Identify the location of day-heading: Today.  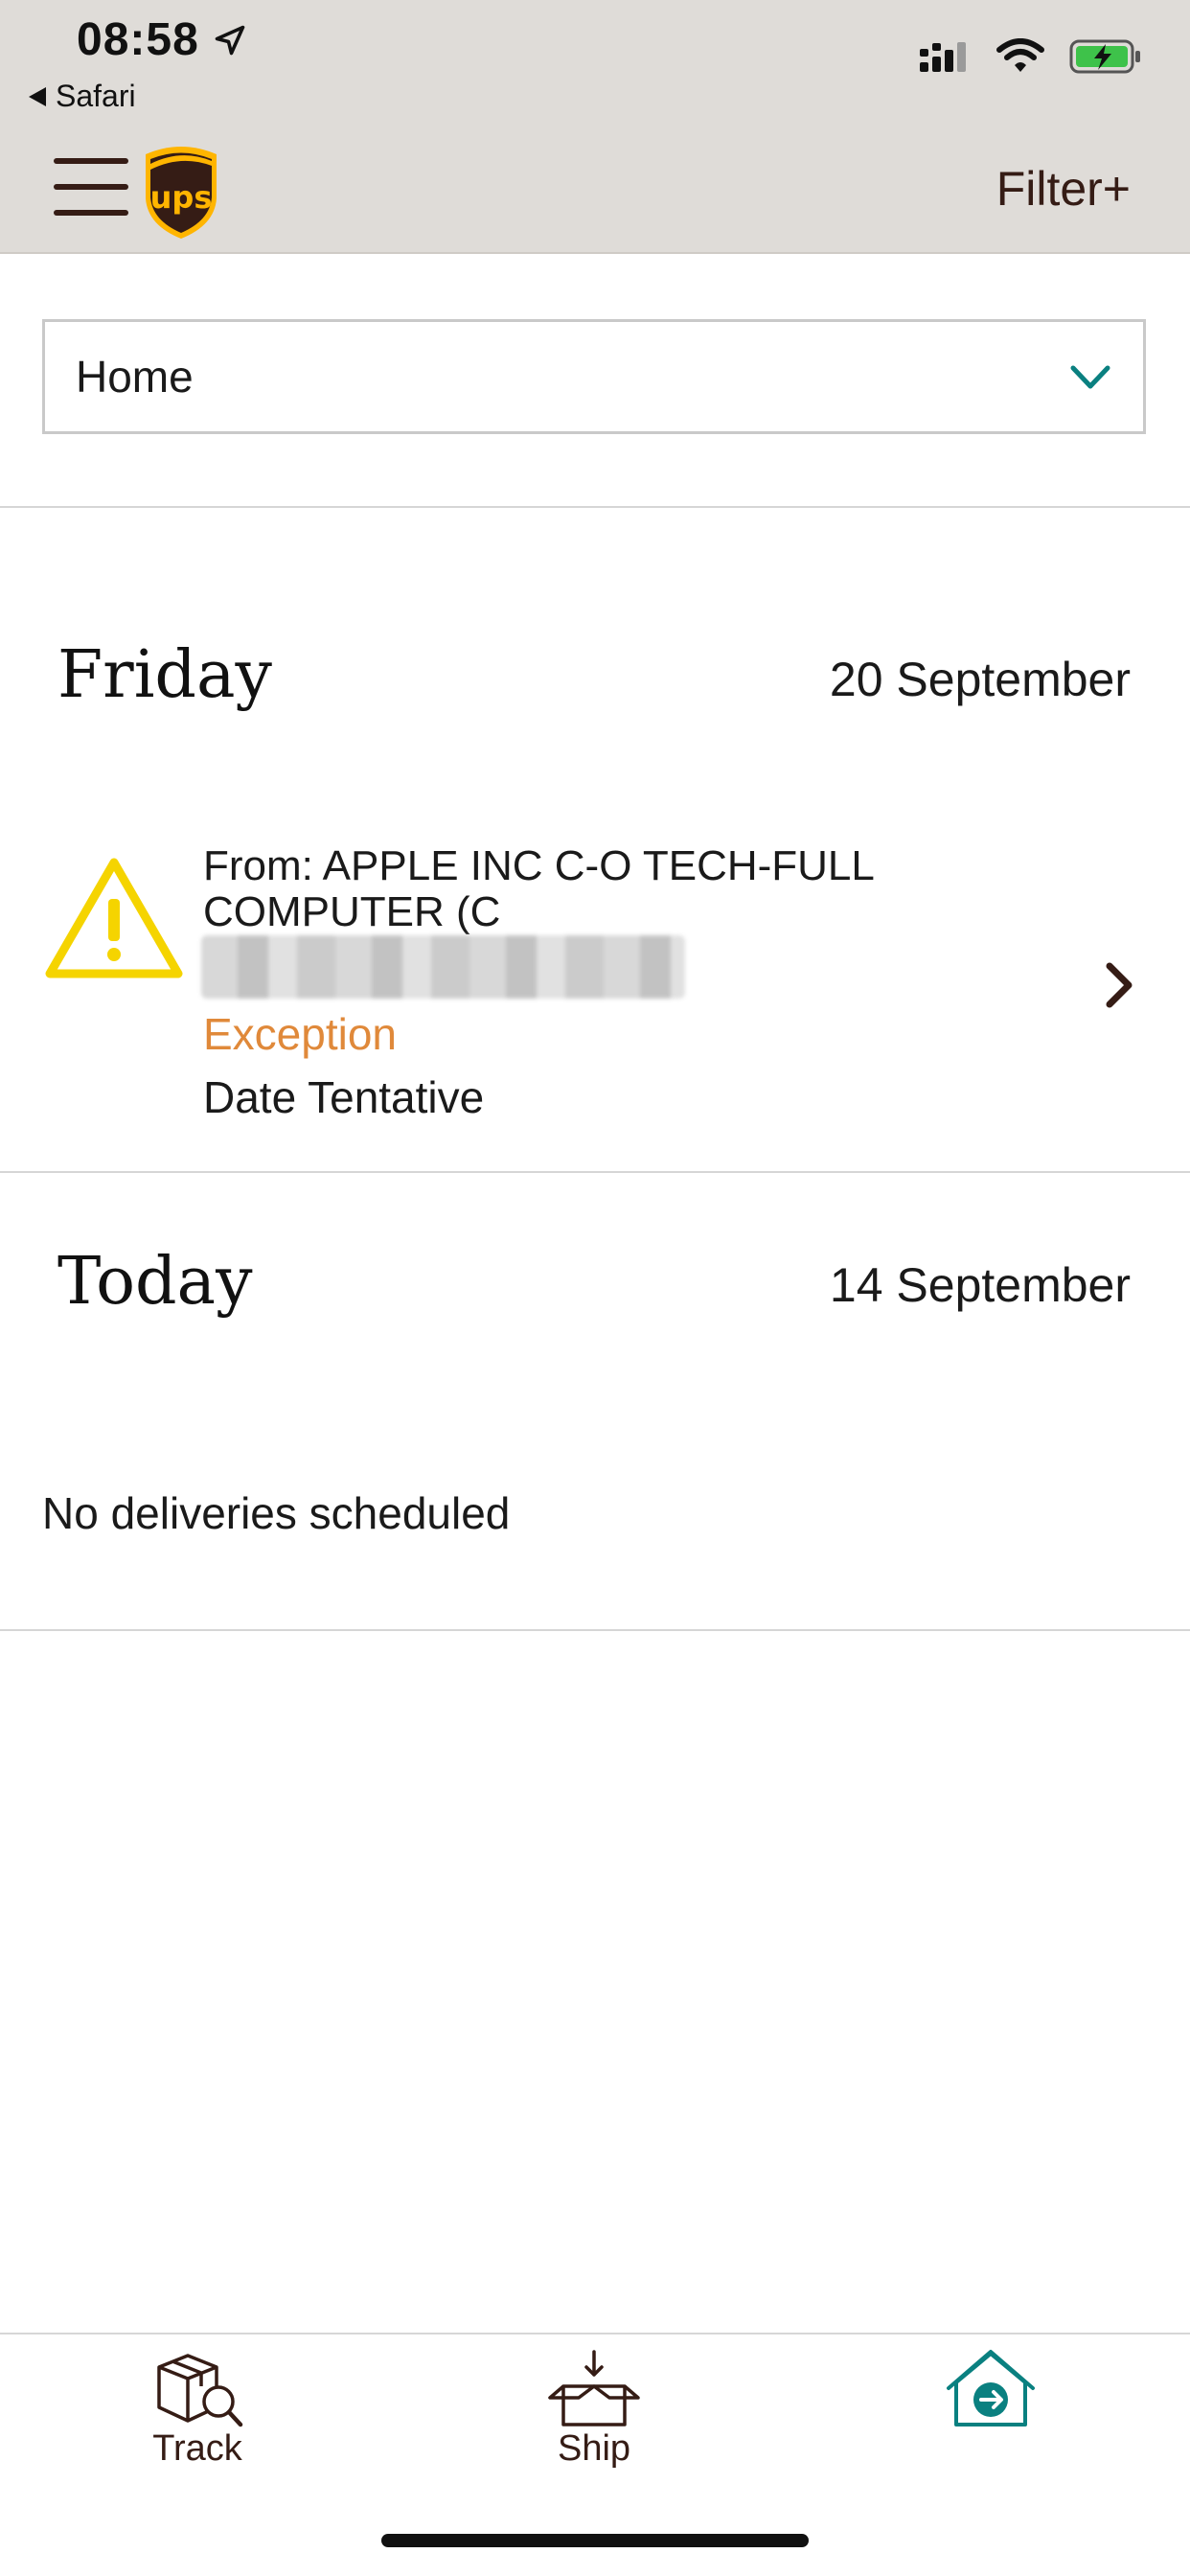
(155, 1282).